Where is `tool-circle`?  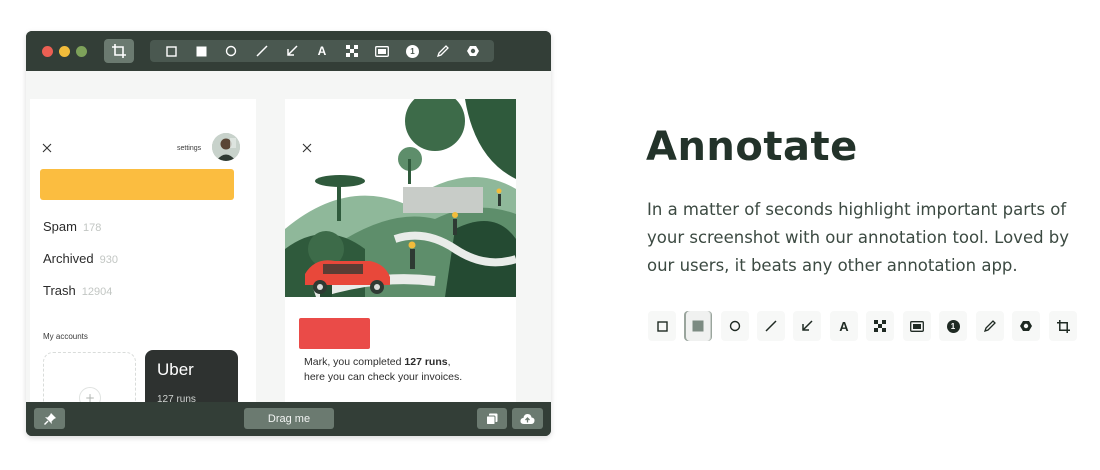
tool-circle is located at coordinates (735, 326).